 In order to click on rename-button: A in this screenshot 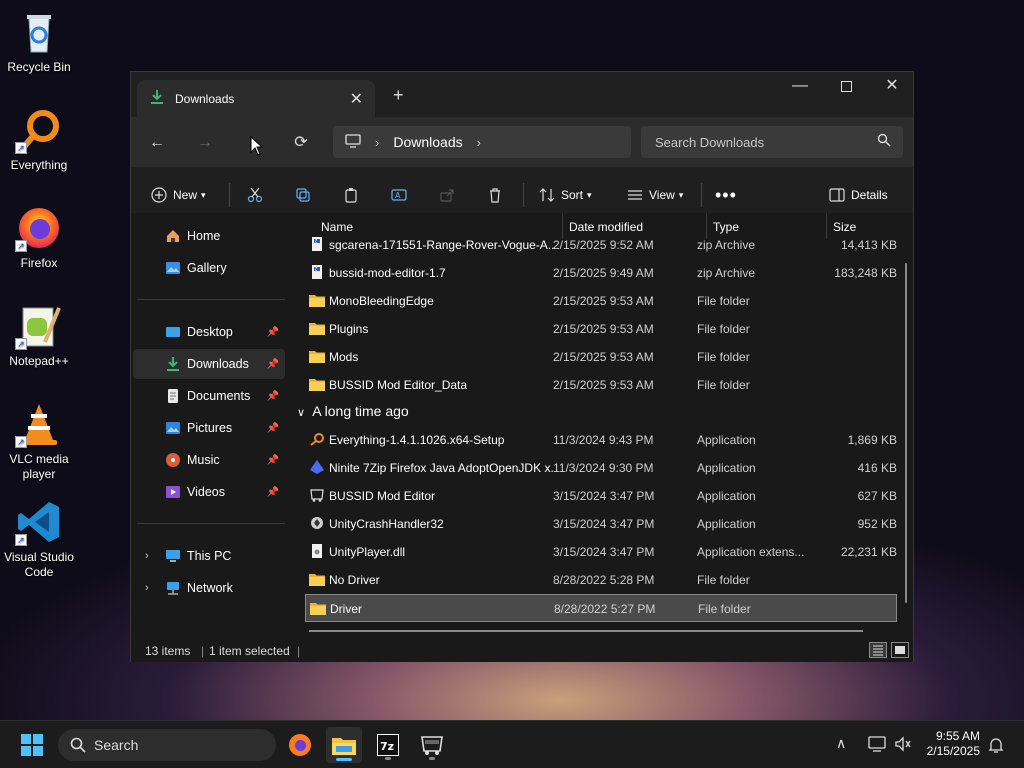, I will do `click(402, 195)`.